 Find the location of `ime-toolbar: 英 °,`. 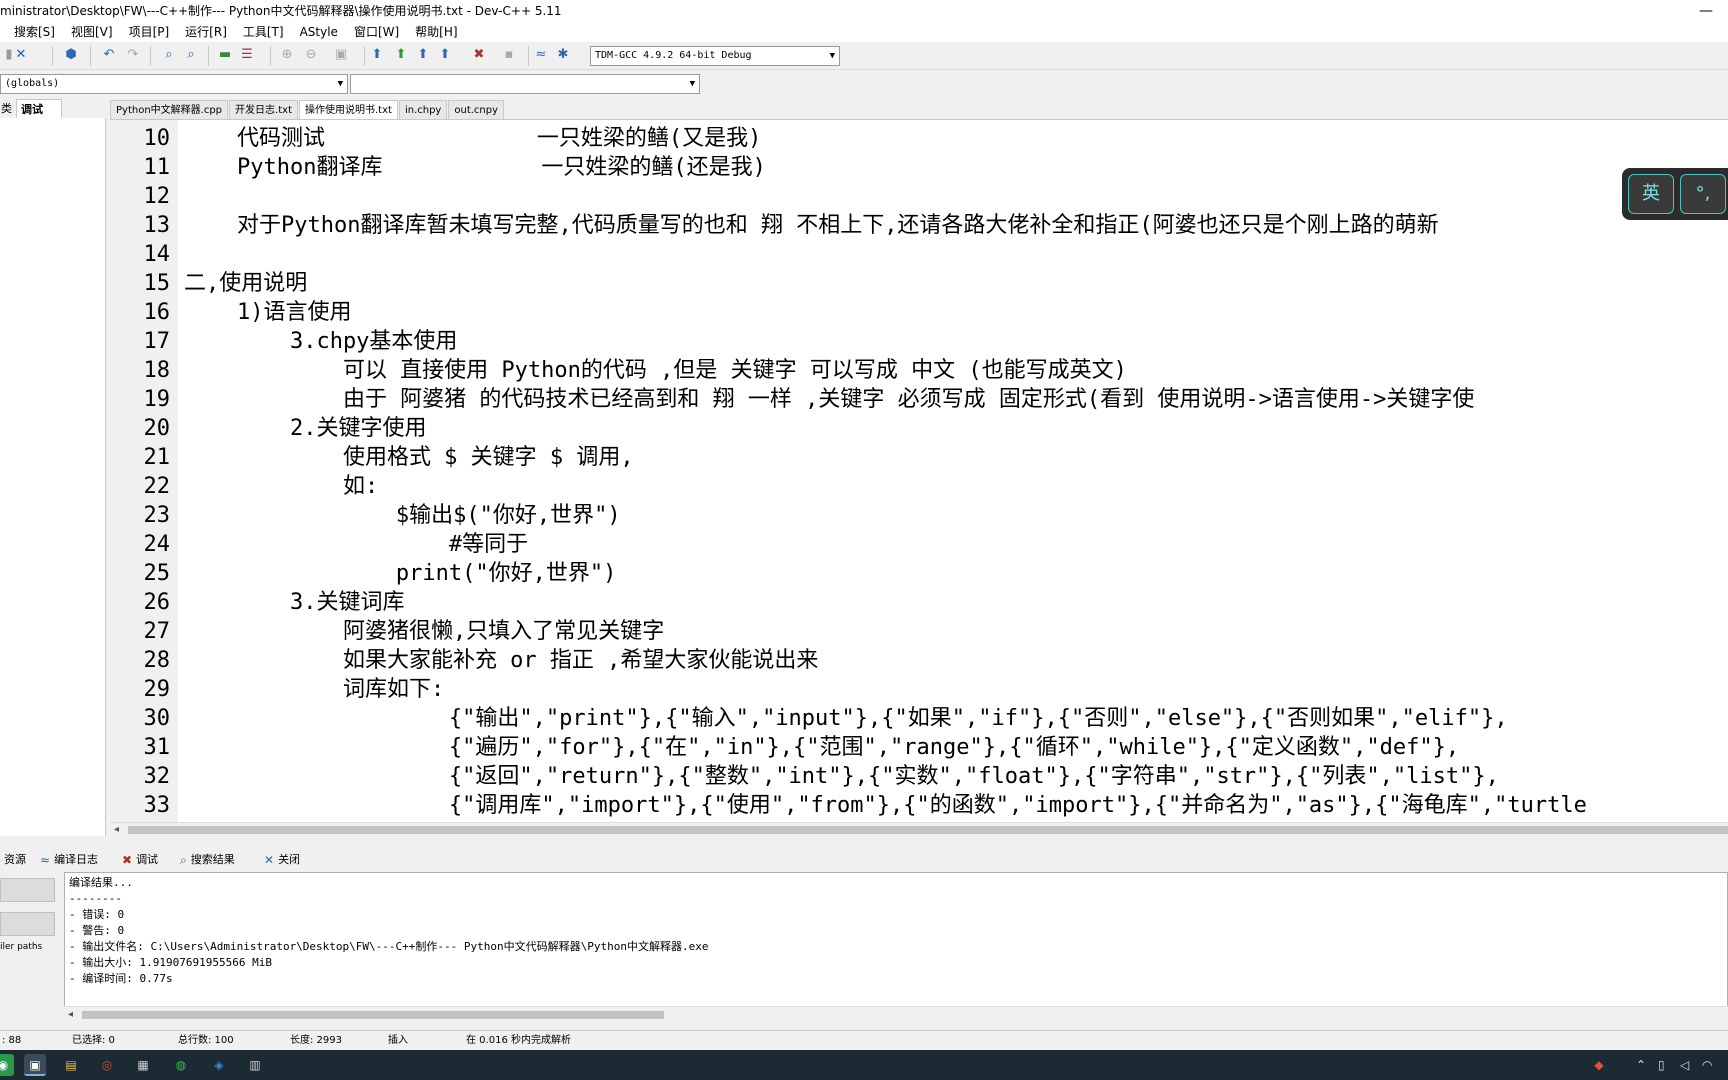

ime-toolbar: 英 °, is located at coordinates (1675, 194).